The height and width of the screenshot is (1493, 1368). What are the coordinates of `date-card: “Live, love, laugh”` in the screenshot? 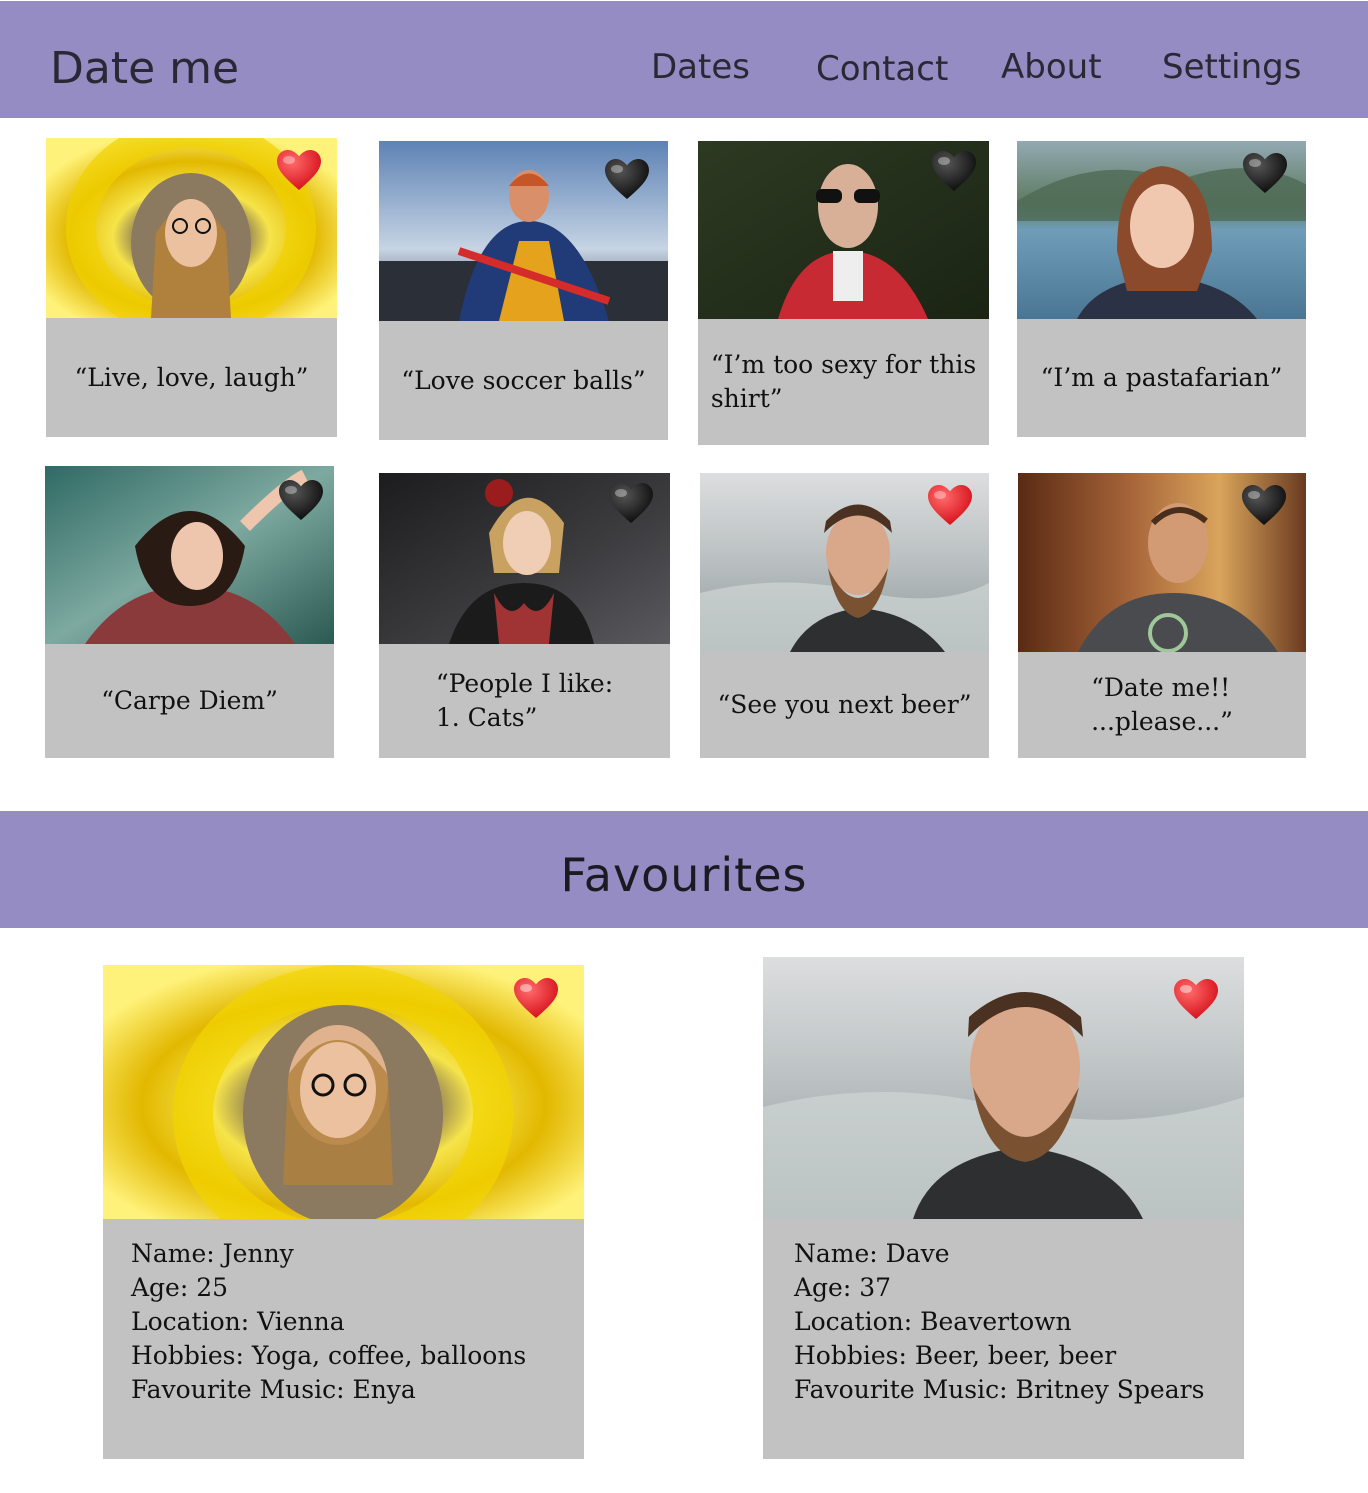 It's located at (191, 287).